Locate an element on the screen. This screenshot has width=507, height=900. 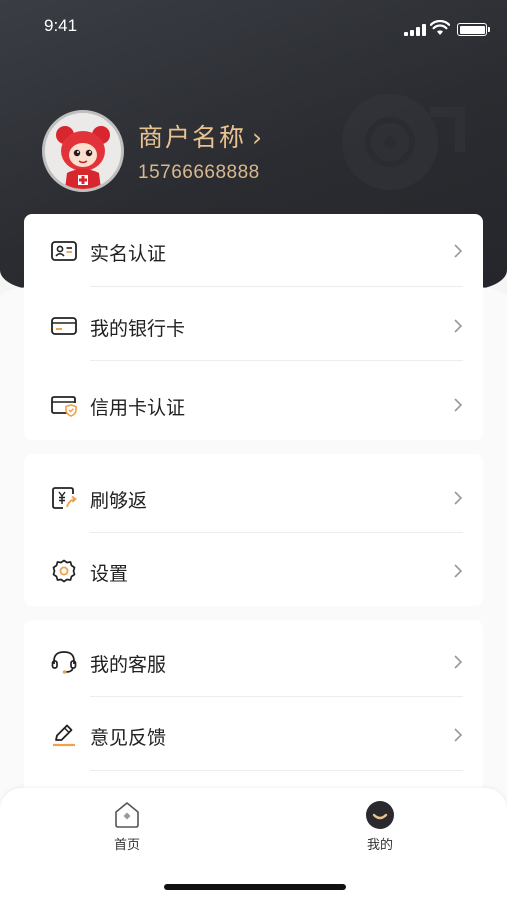
menu-item-label: 实名认证 is located at coordinates (128, 254).